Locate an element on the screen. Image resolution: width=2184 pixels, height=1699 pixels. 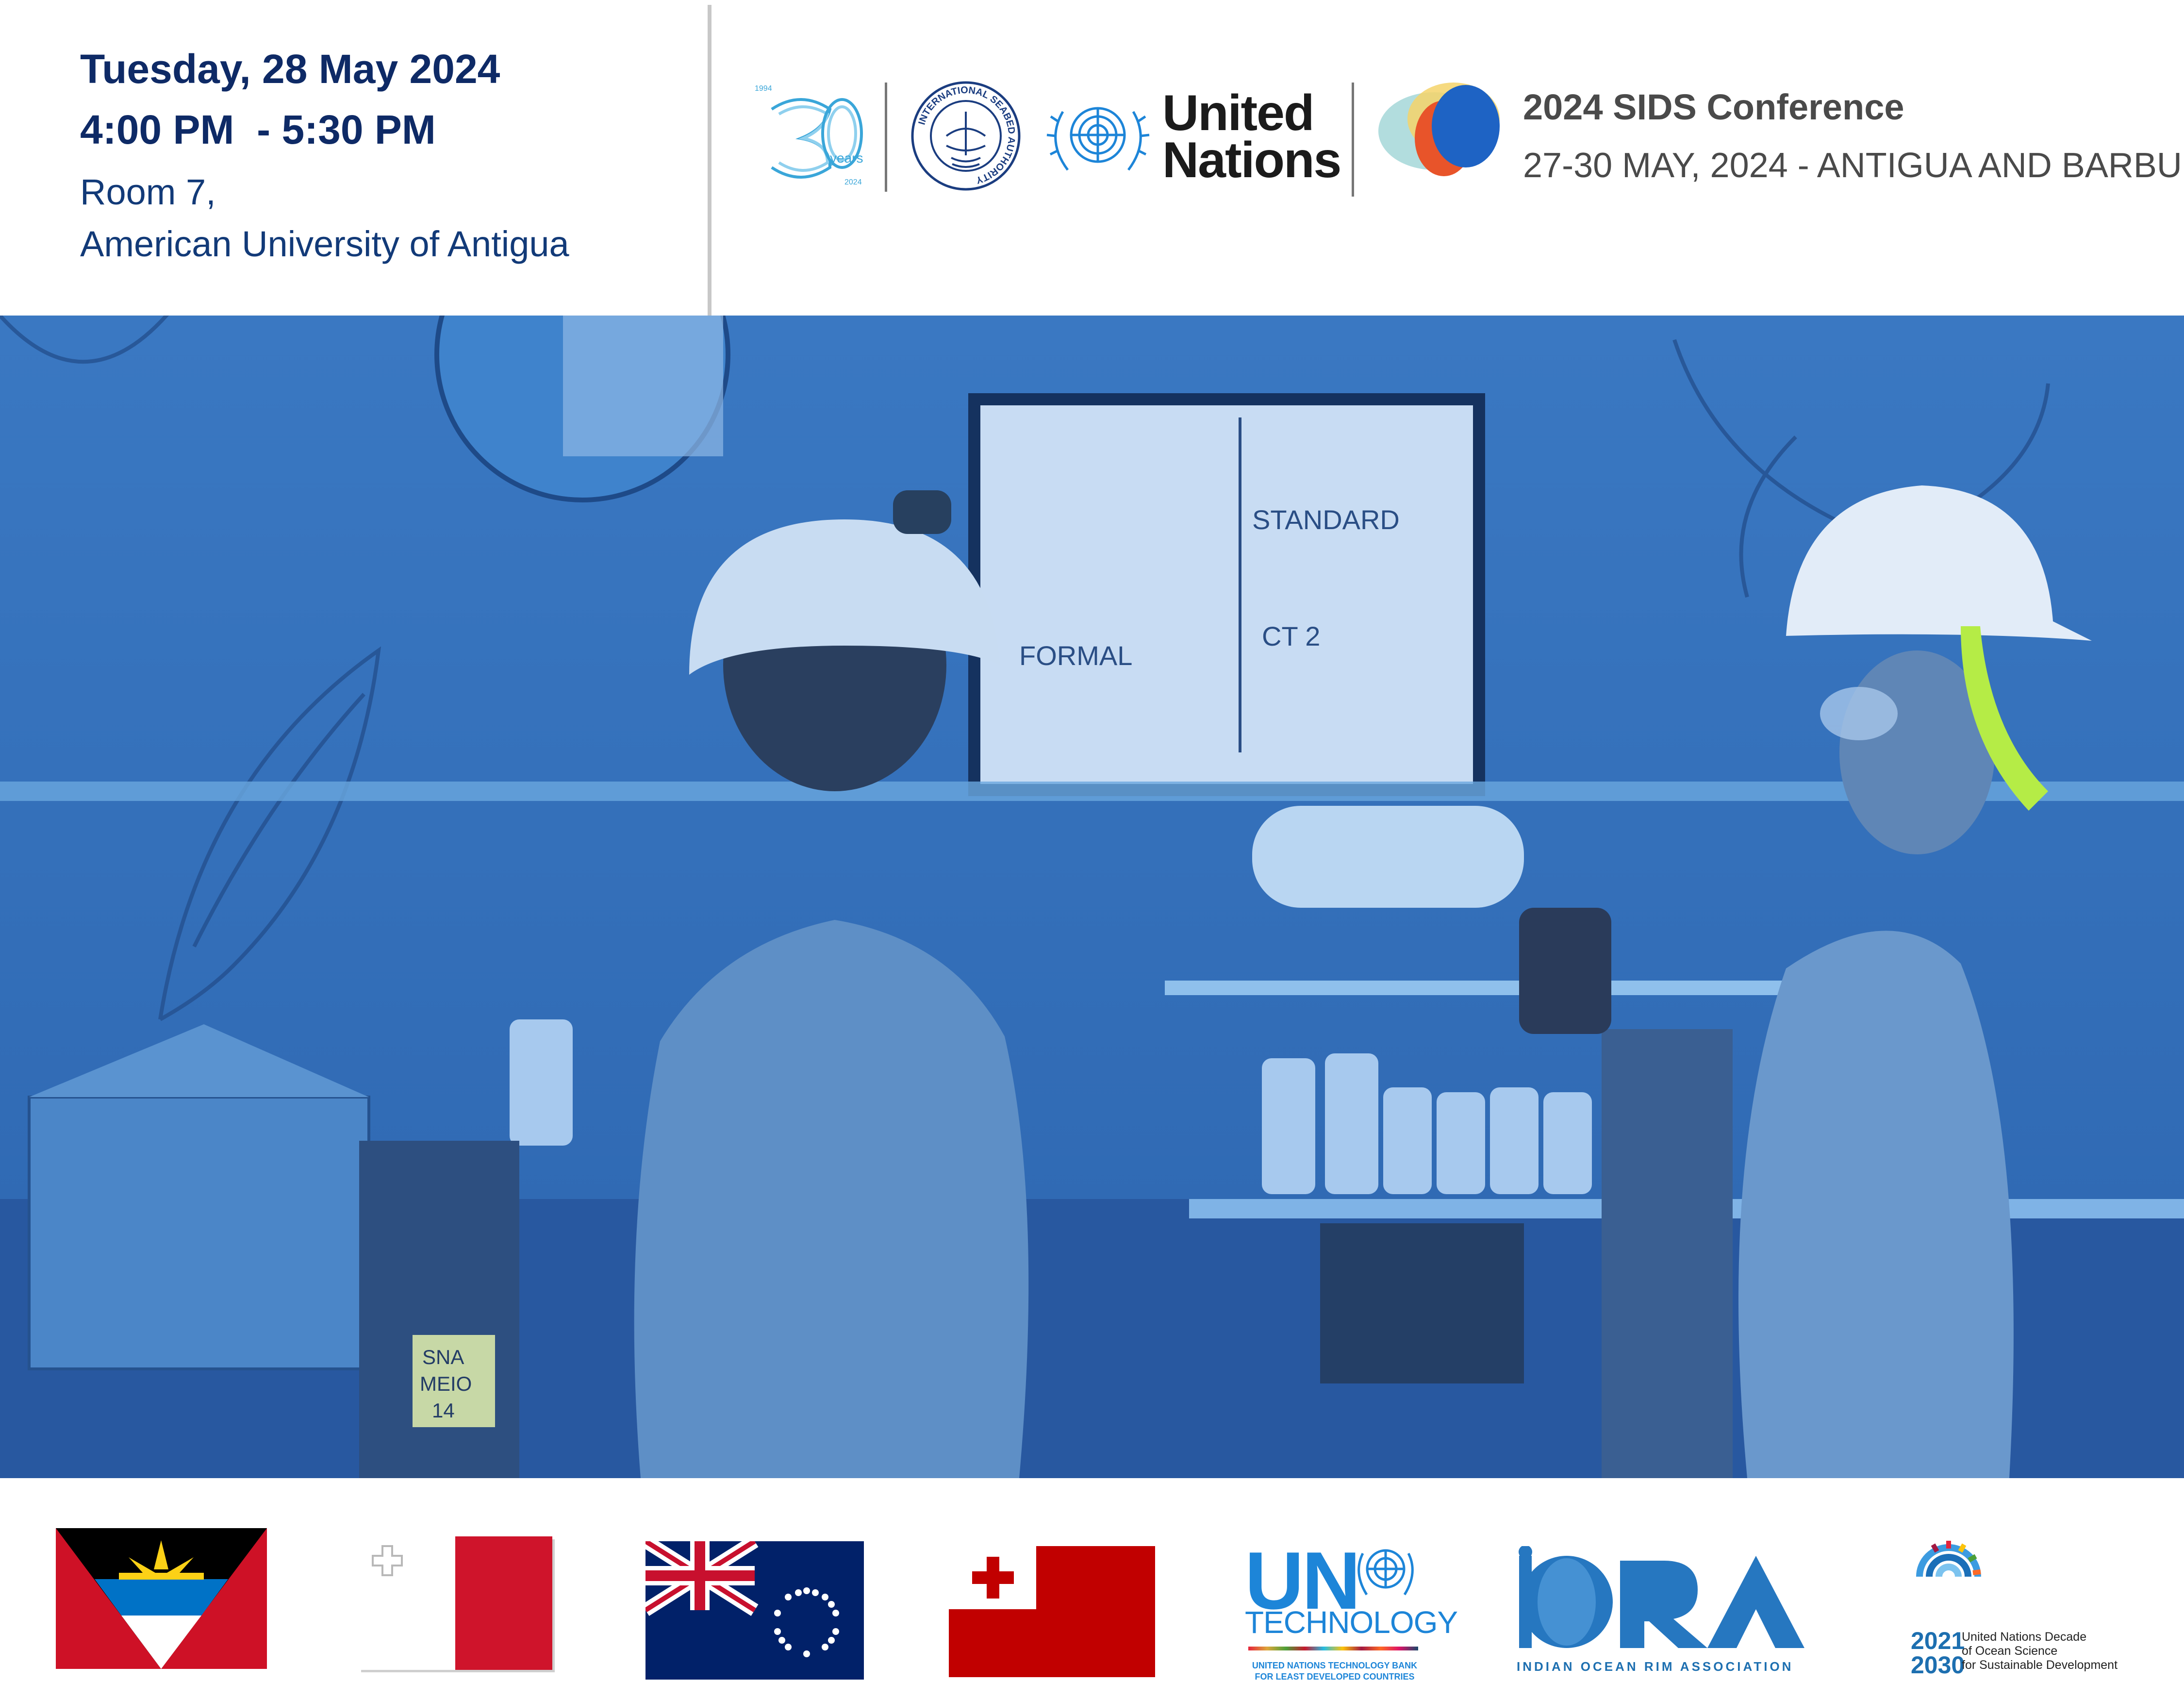
un-technology-caption-line1: UNITED NATIONS TECHNOLOGY BANK is located at coordinates (1335, 1665).